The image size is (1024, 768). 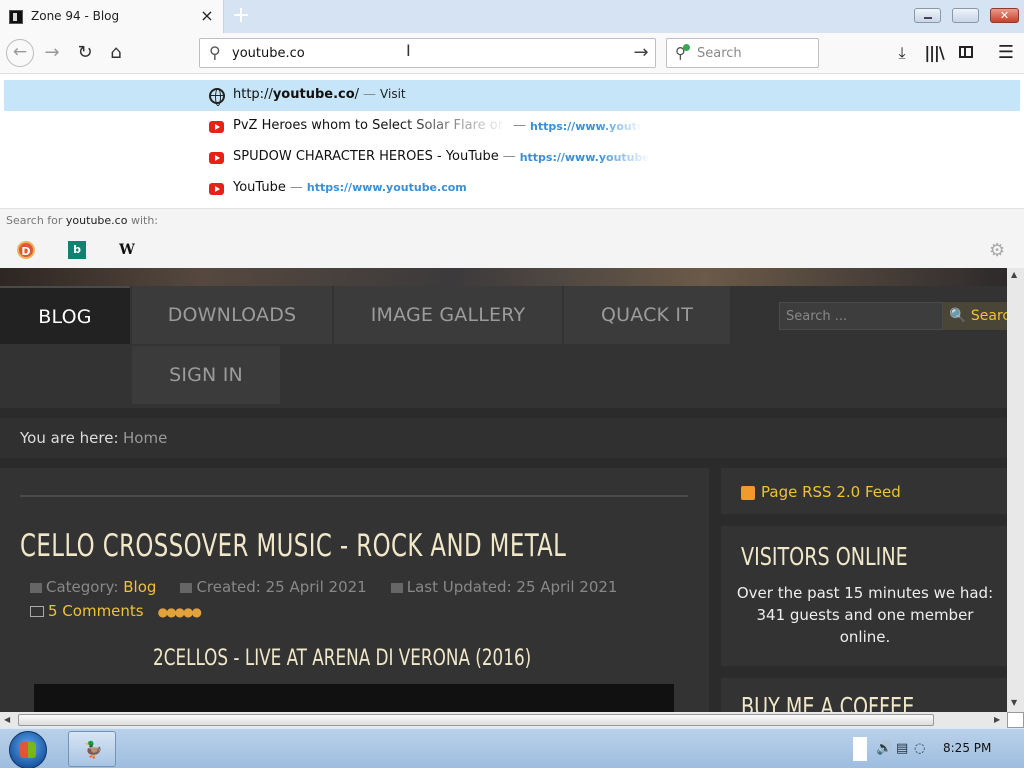 I want to click on category-link: Blog, so click(x=139, y=587).